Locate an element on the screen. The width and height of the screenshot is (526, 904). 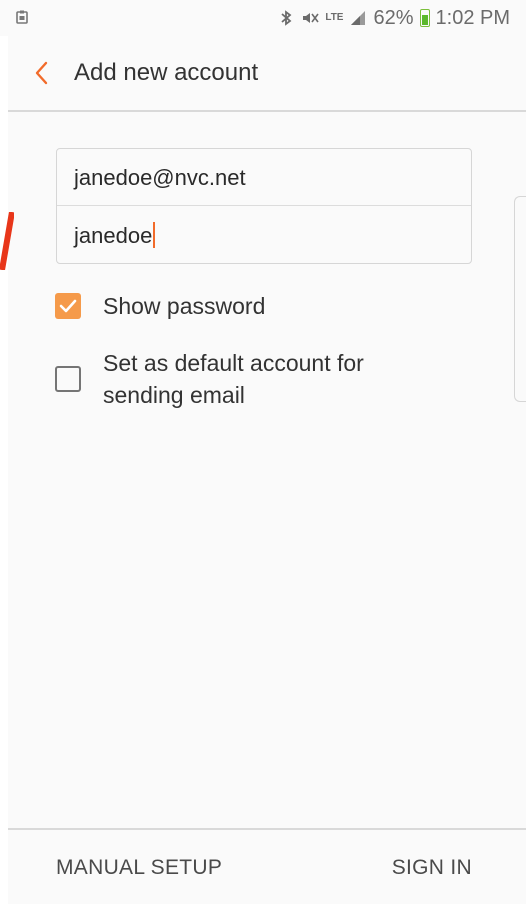
status-bar: LTE 62% 1:02 PM is located at coordinates (263, 18).